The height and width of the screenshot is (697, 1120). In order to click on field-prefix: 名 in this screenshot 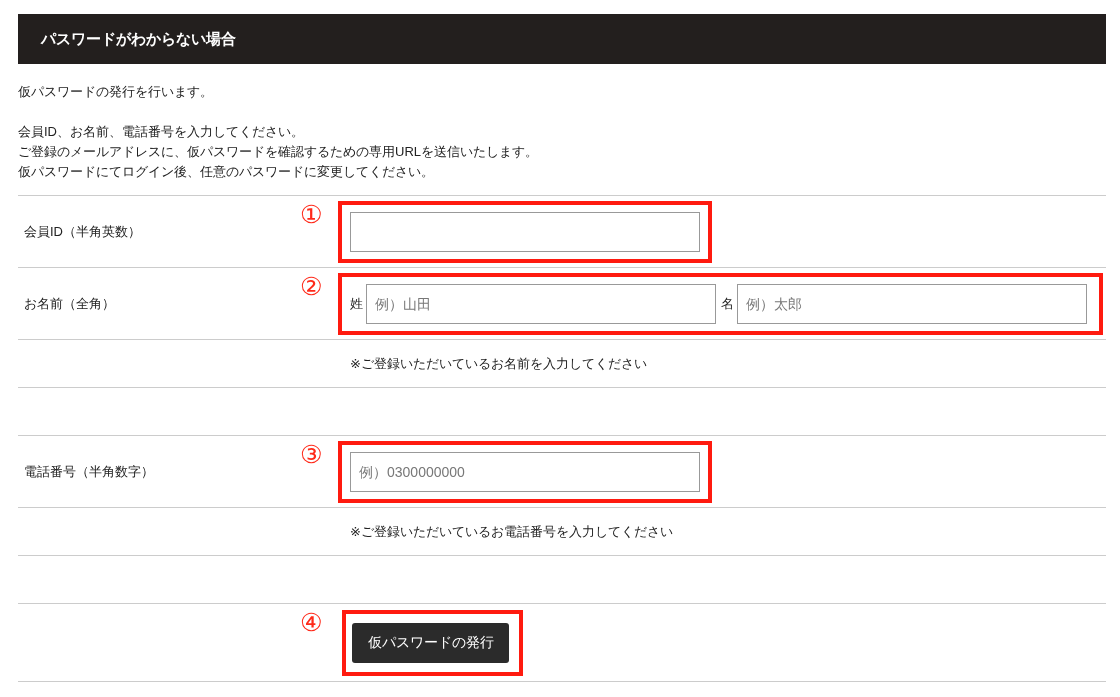, I will do `click(727, 303)`.